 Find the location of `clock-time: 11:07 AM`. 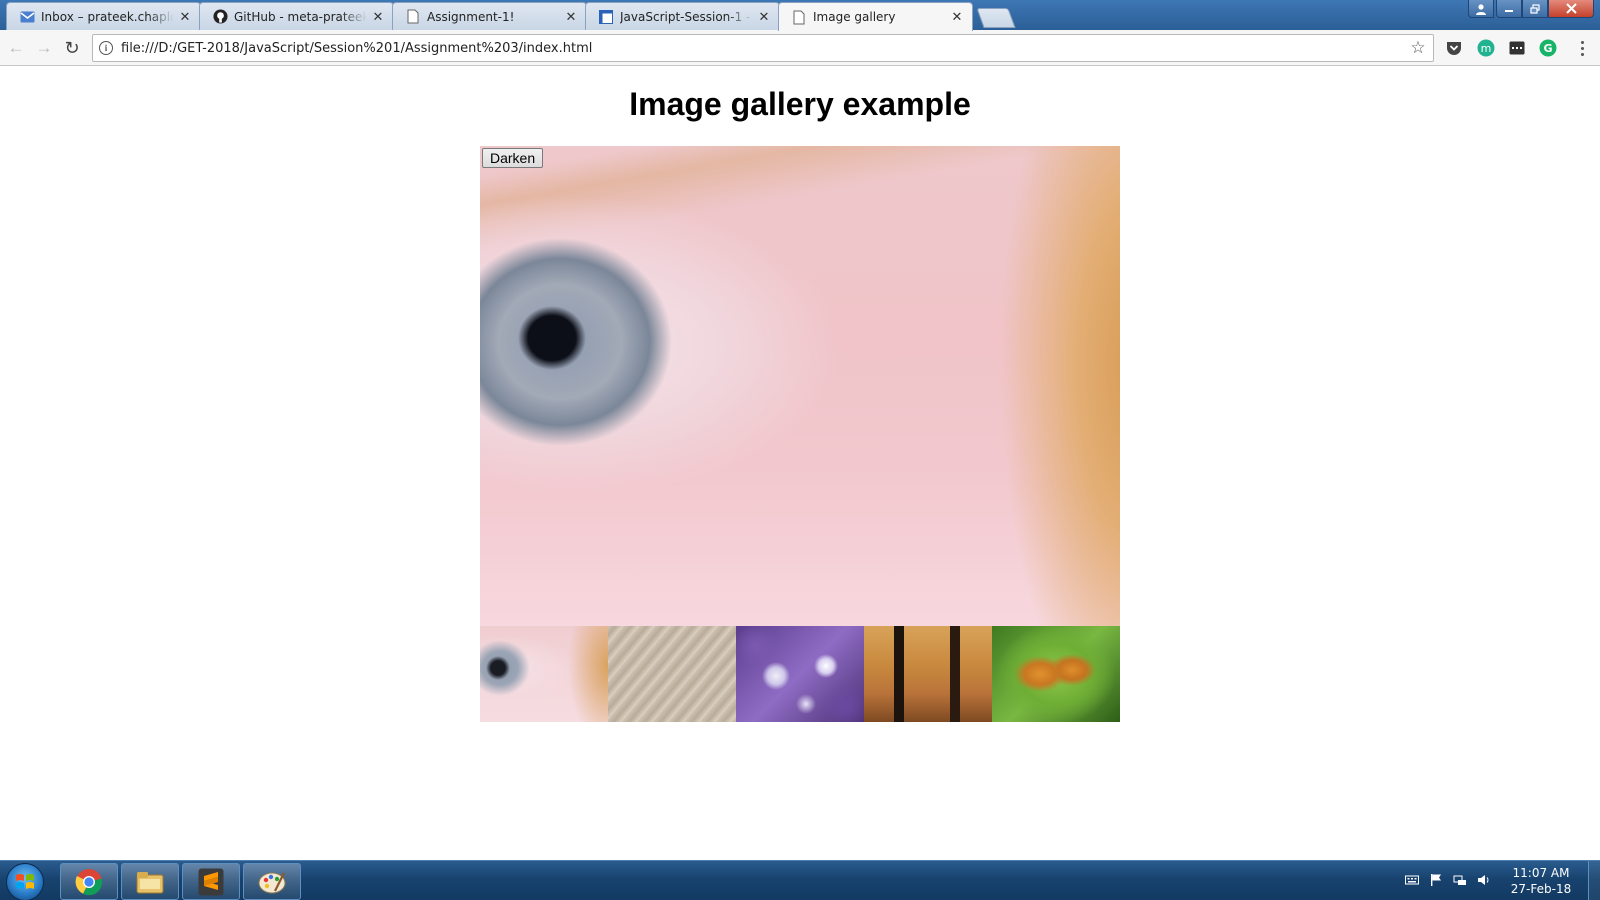

clock-time: 11:07 AM is located at coordinates (1541, 873).